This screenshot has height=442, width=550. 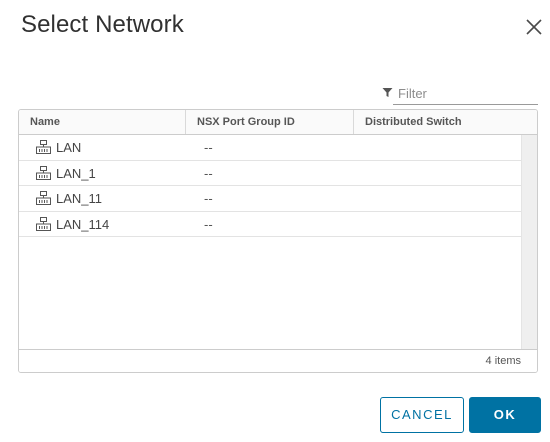 What do you see at coordinates (278, 360) in the screenshot?
I see `grid-footer: 4 items` at bounding box center [278, 360].